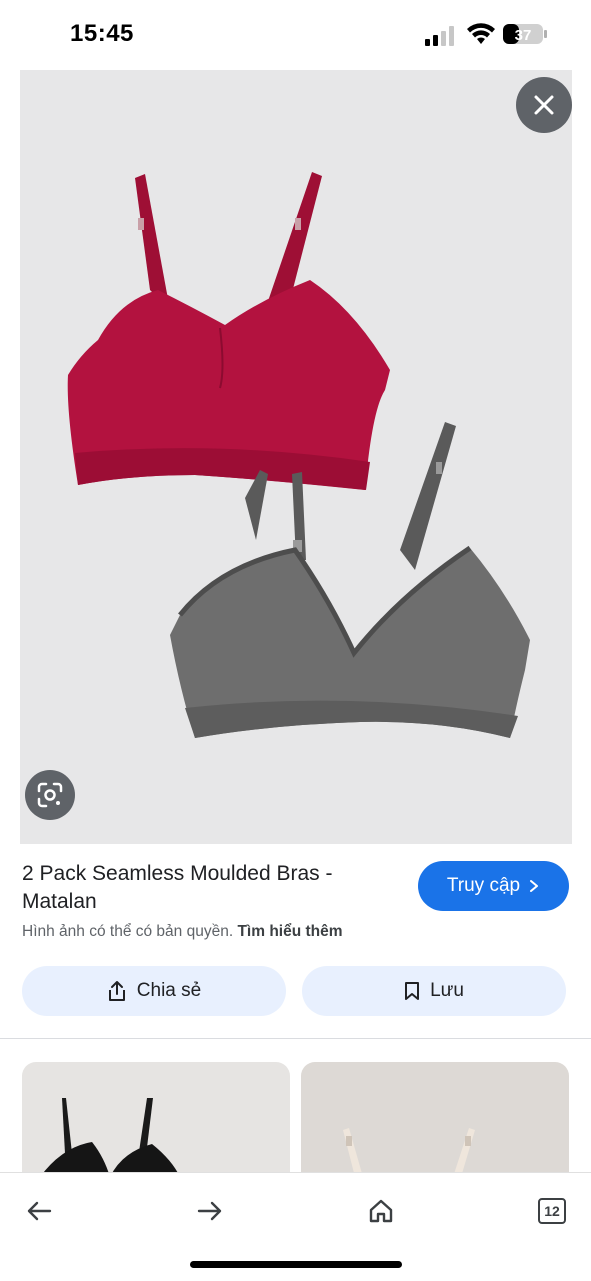  I want to click on forward-button, so click(210, 1211).